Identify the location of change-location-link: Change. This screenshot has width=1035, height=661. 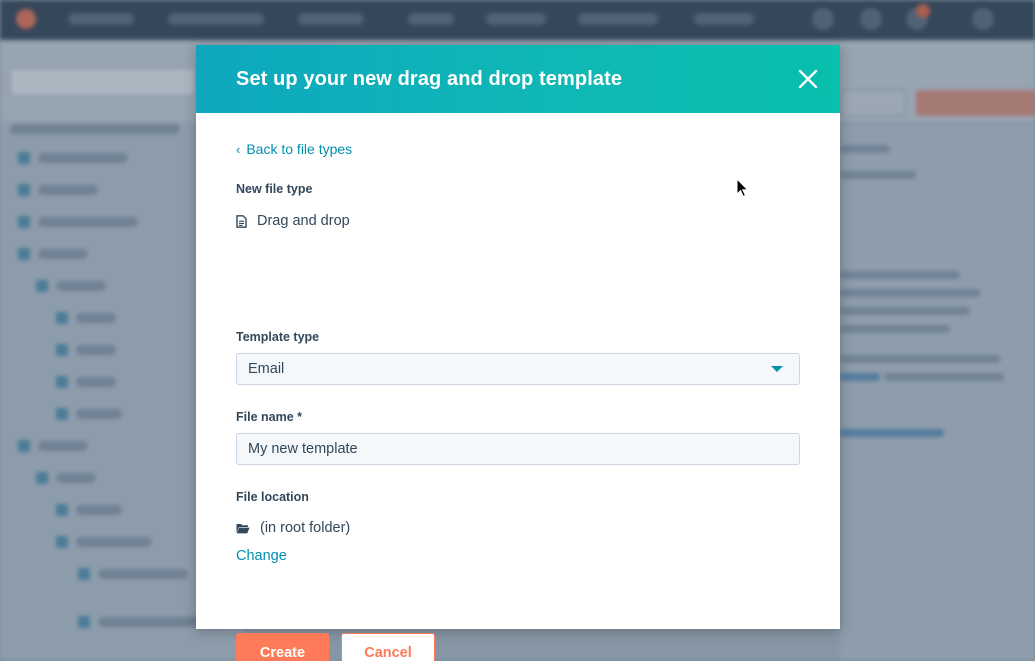
(261, 556).